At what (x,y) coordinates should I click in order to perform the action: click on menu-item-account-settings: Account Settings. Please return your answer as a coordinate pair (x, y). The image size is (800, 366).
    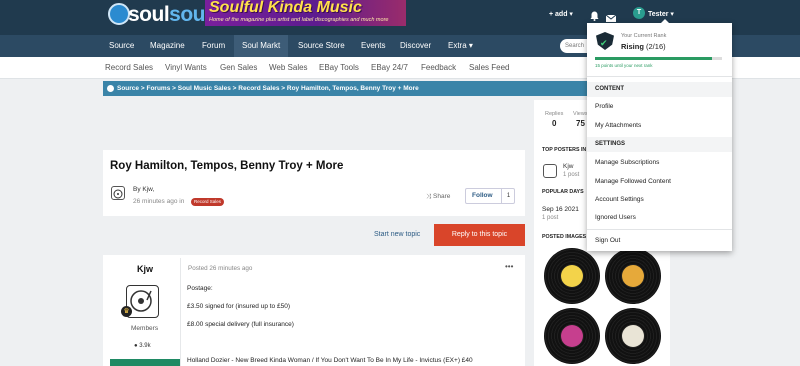
    Looking at the image, I should click on (619, 199).